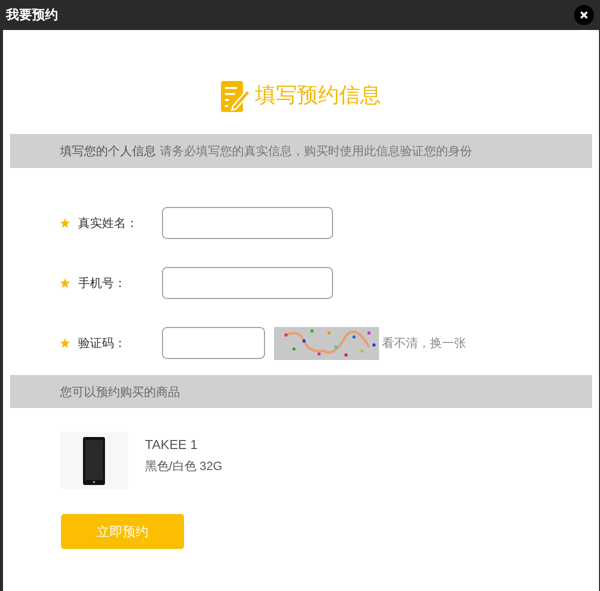  I want to click on close-icon, so click(584, 15).